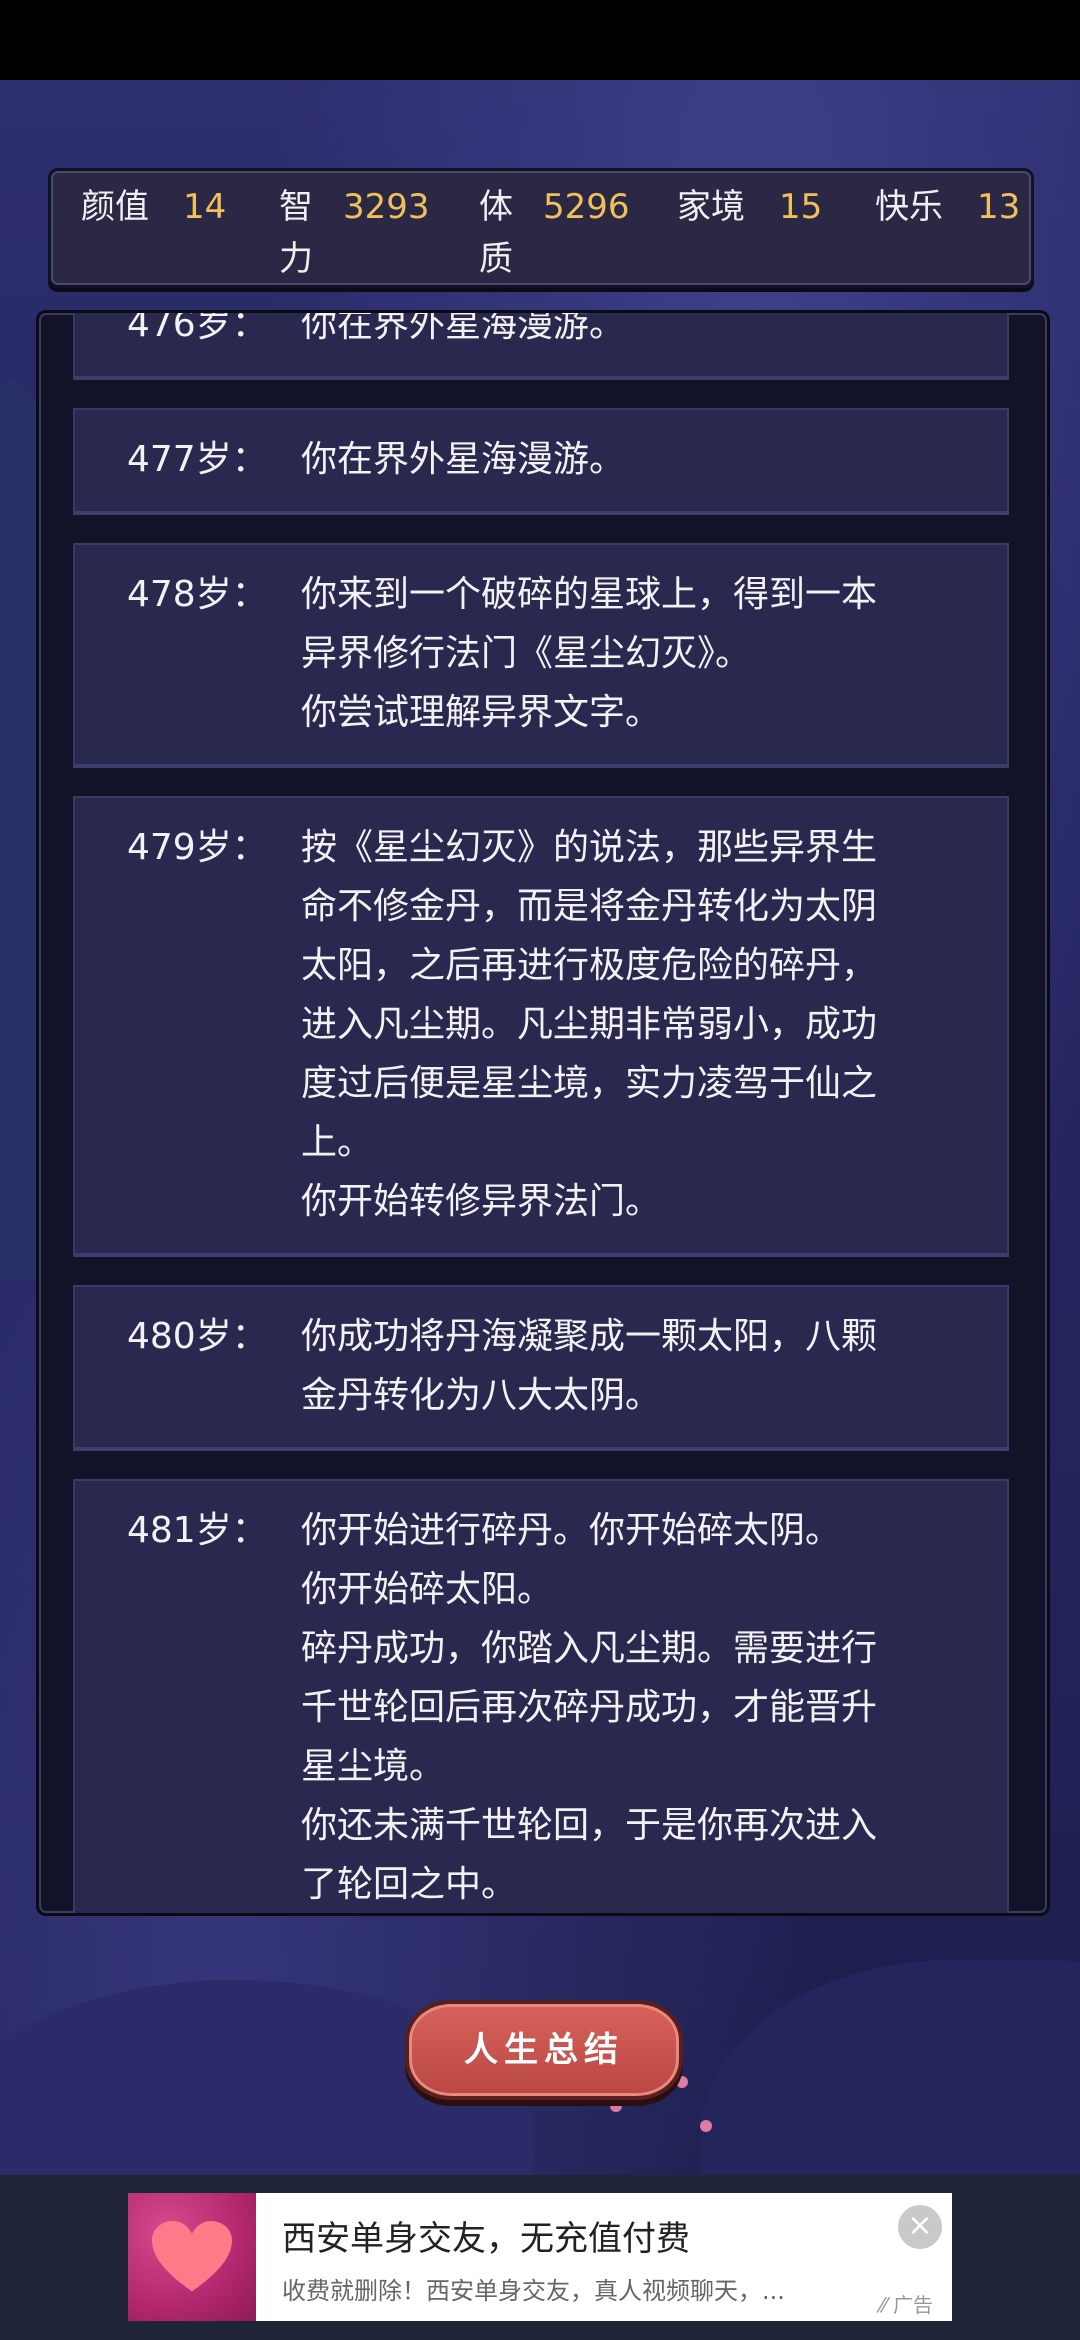  What do you see at coordinates (589, 847) in the screenshot?
I see `log-entry-line: 按《星尘幻灭》的说法，那些异界生` at bounding box center [589, 847].